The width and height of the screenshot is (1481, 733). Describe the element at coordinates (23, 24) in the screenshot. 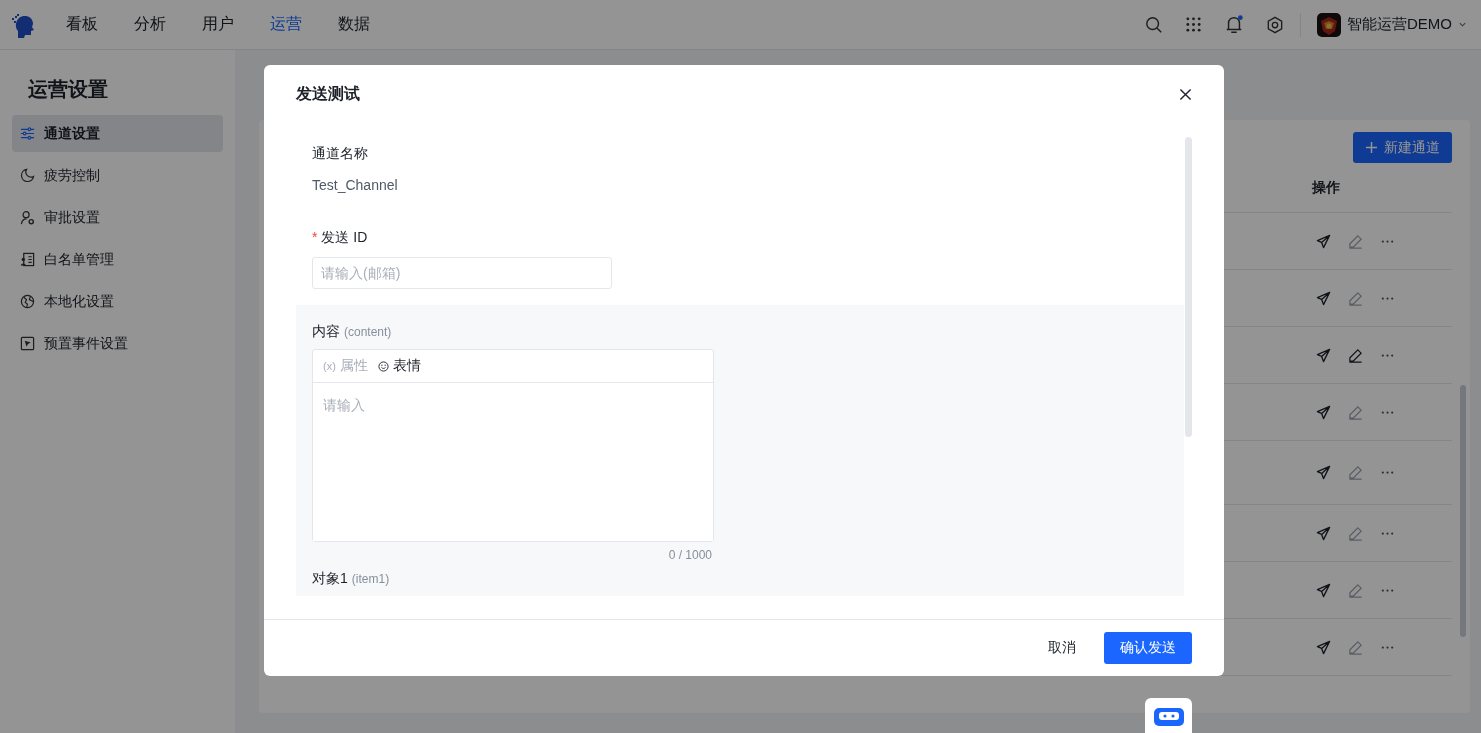

I see `logo-icon` at that location.